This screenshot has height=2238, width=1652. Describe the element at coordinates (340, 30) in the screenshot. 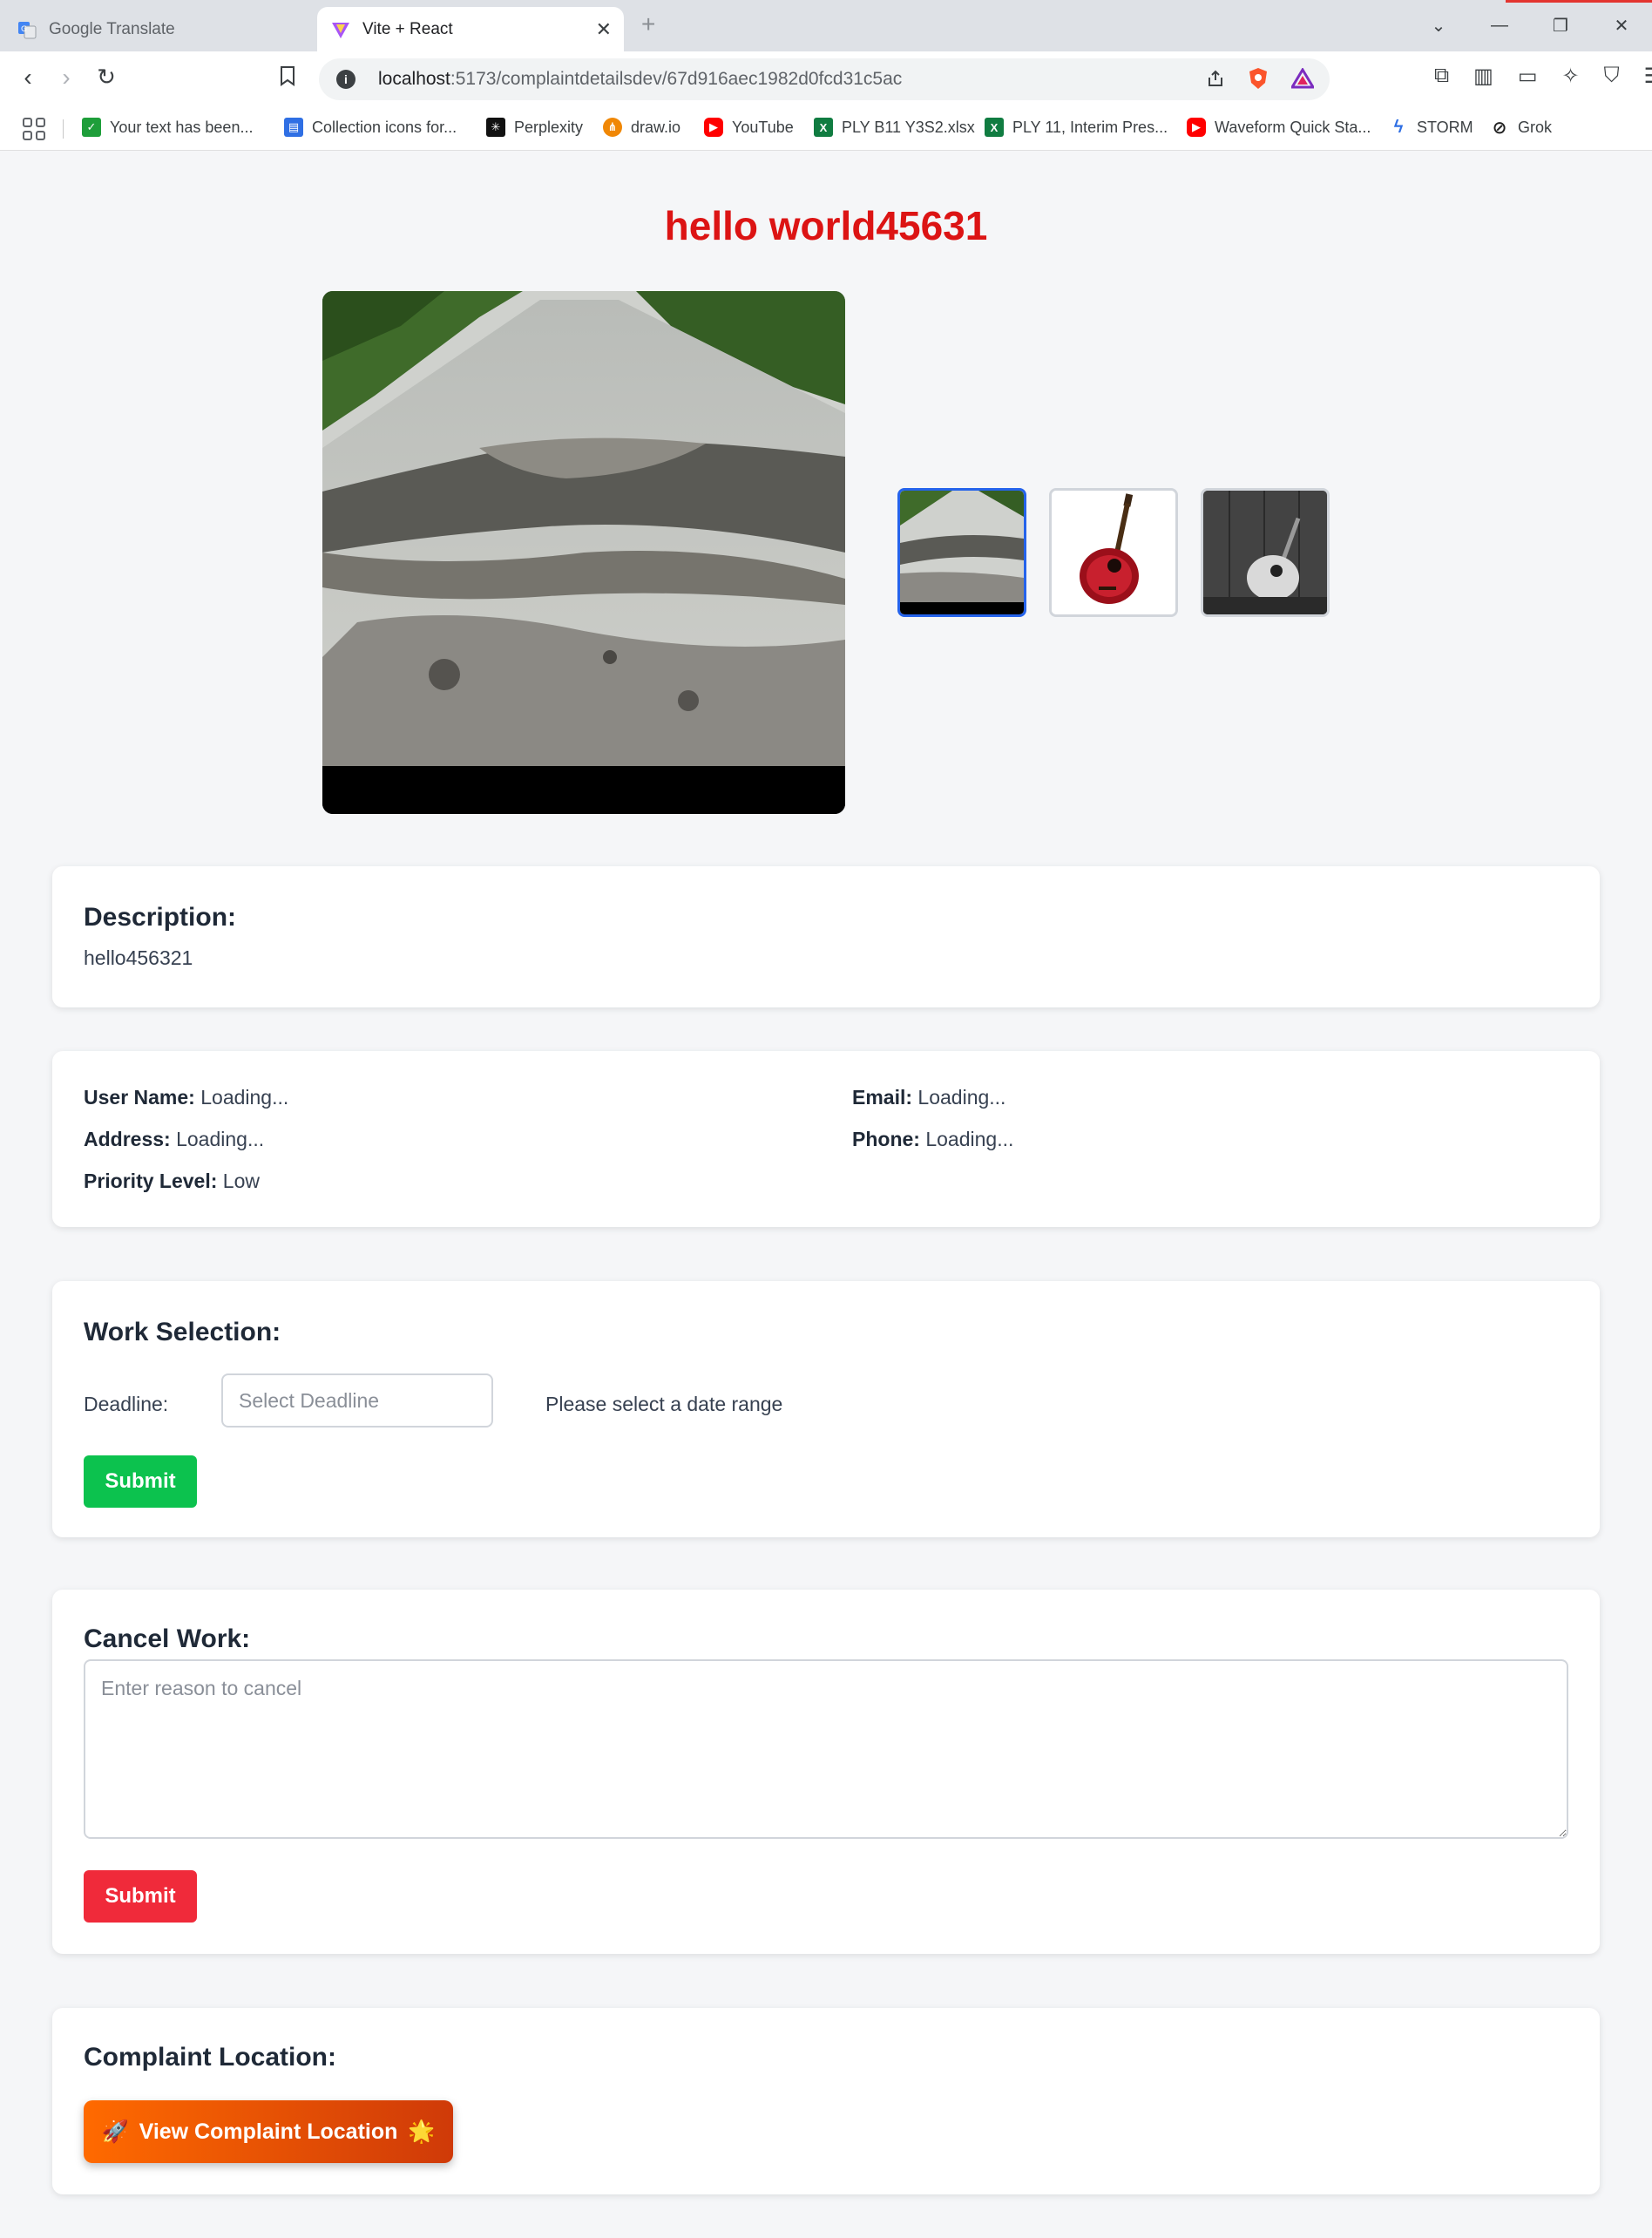

I see `vite-icon` at that location.